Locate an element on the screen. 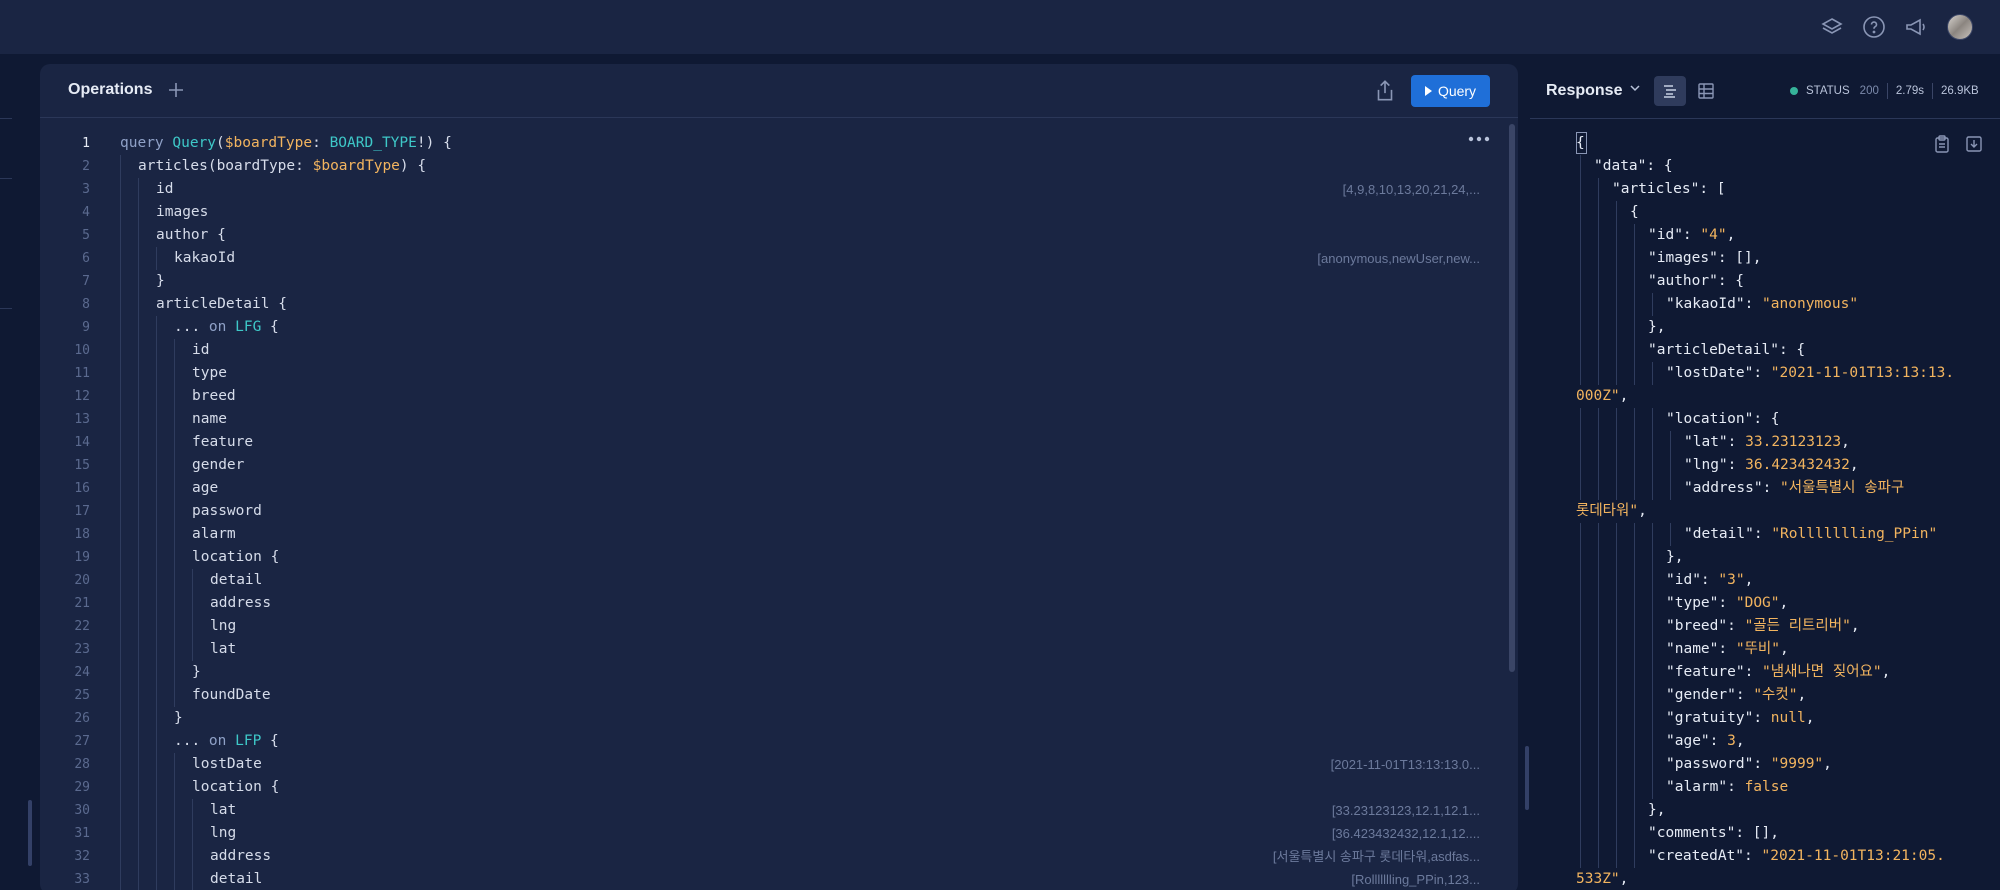  response-title: Response is located at coordinates (1584, 90).